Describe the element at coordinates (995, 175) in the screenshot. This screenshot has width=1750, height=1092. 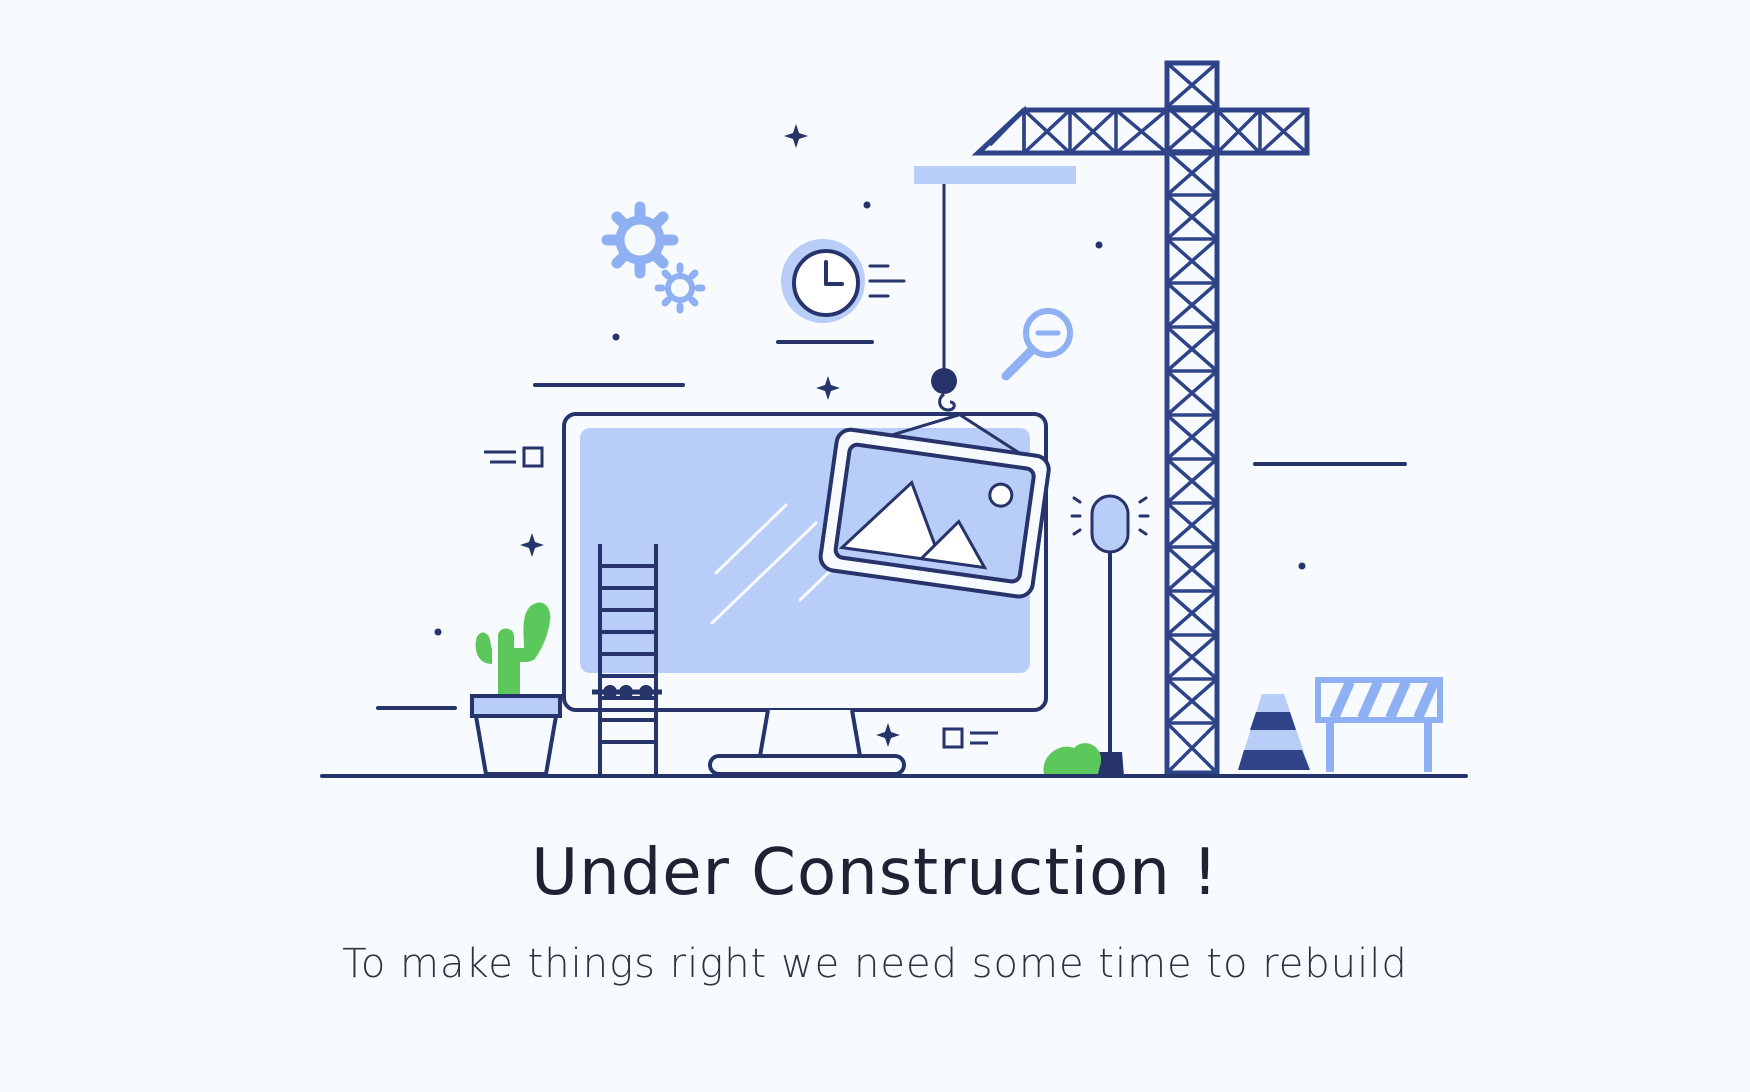
I see `crane-trolley` at that location.